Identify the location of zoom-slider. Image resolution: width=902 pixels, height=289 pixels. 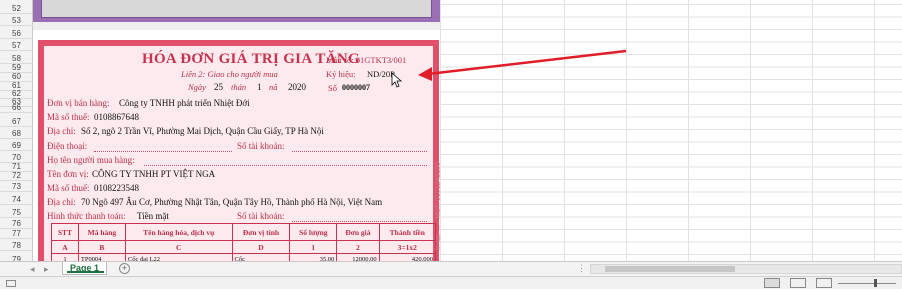
(867, 283).